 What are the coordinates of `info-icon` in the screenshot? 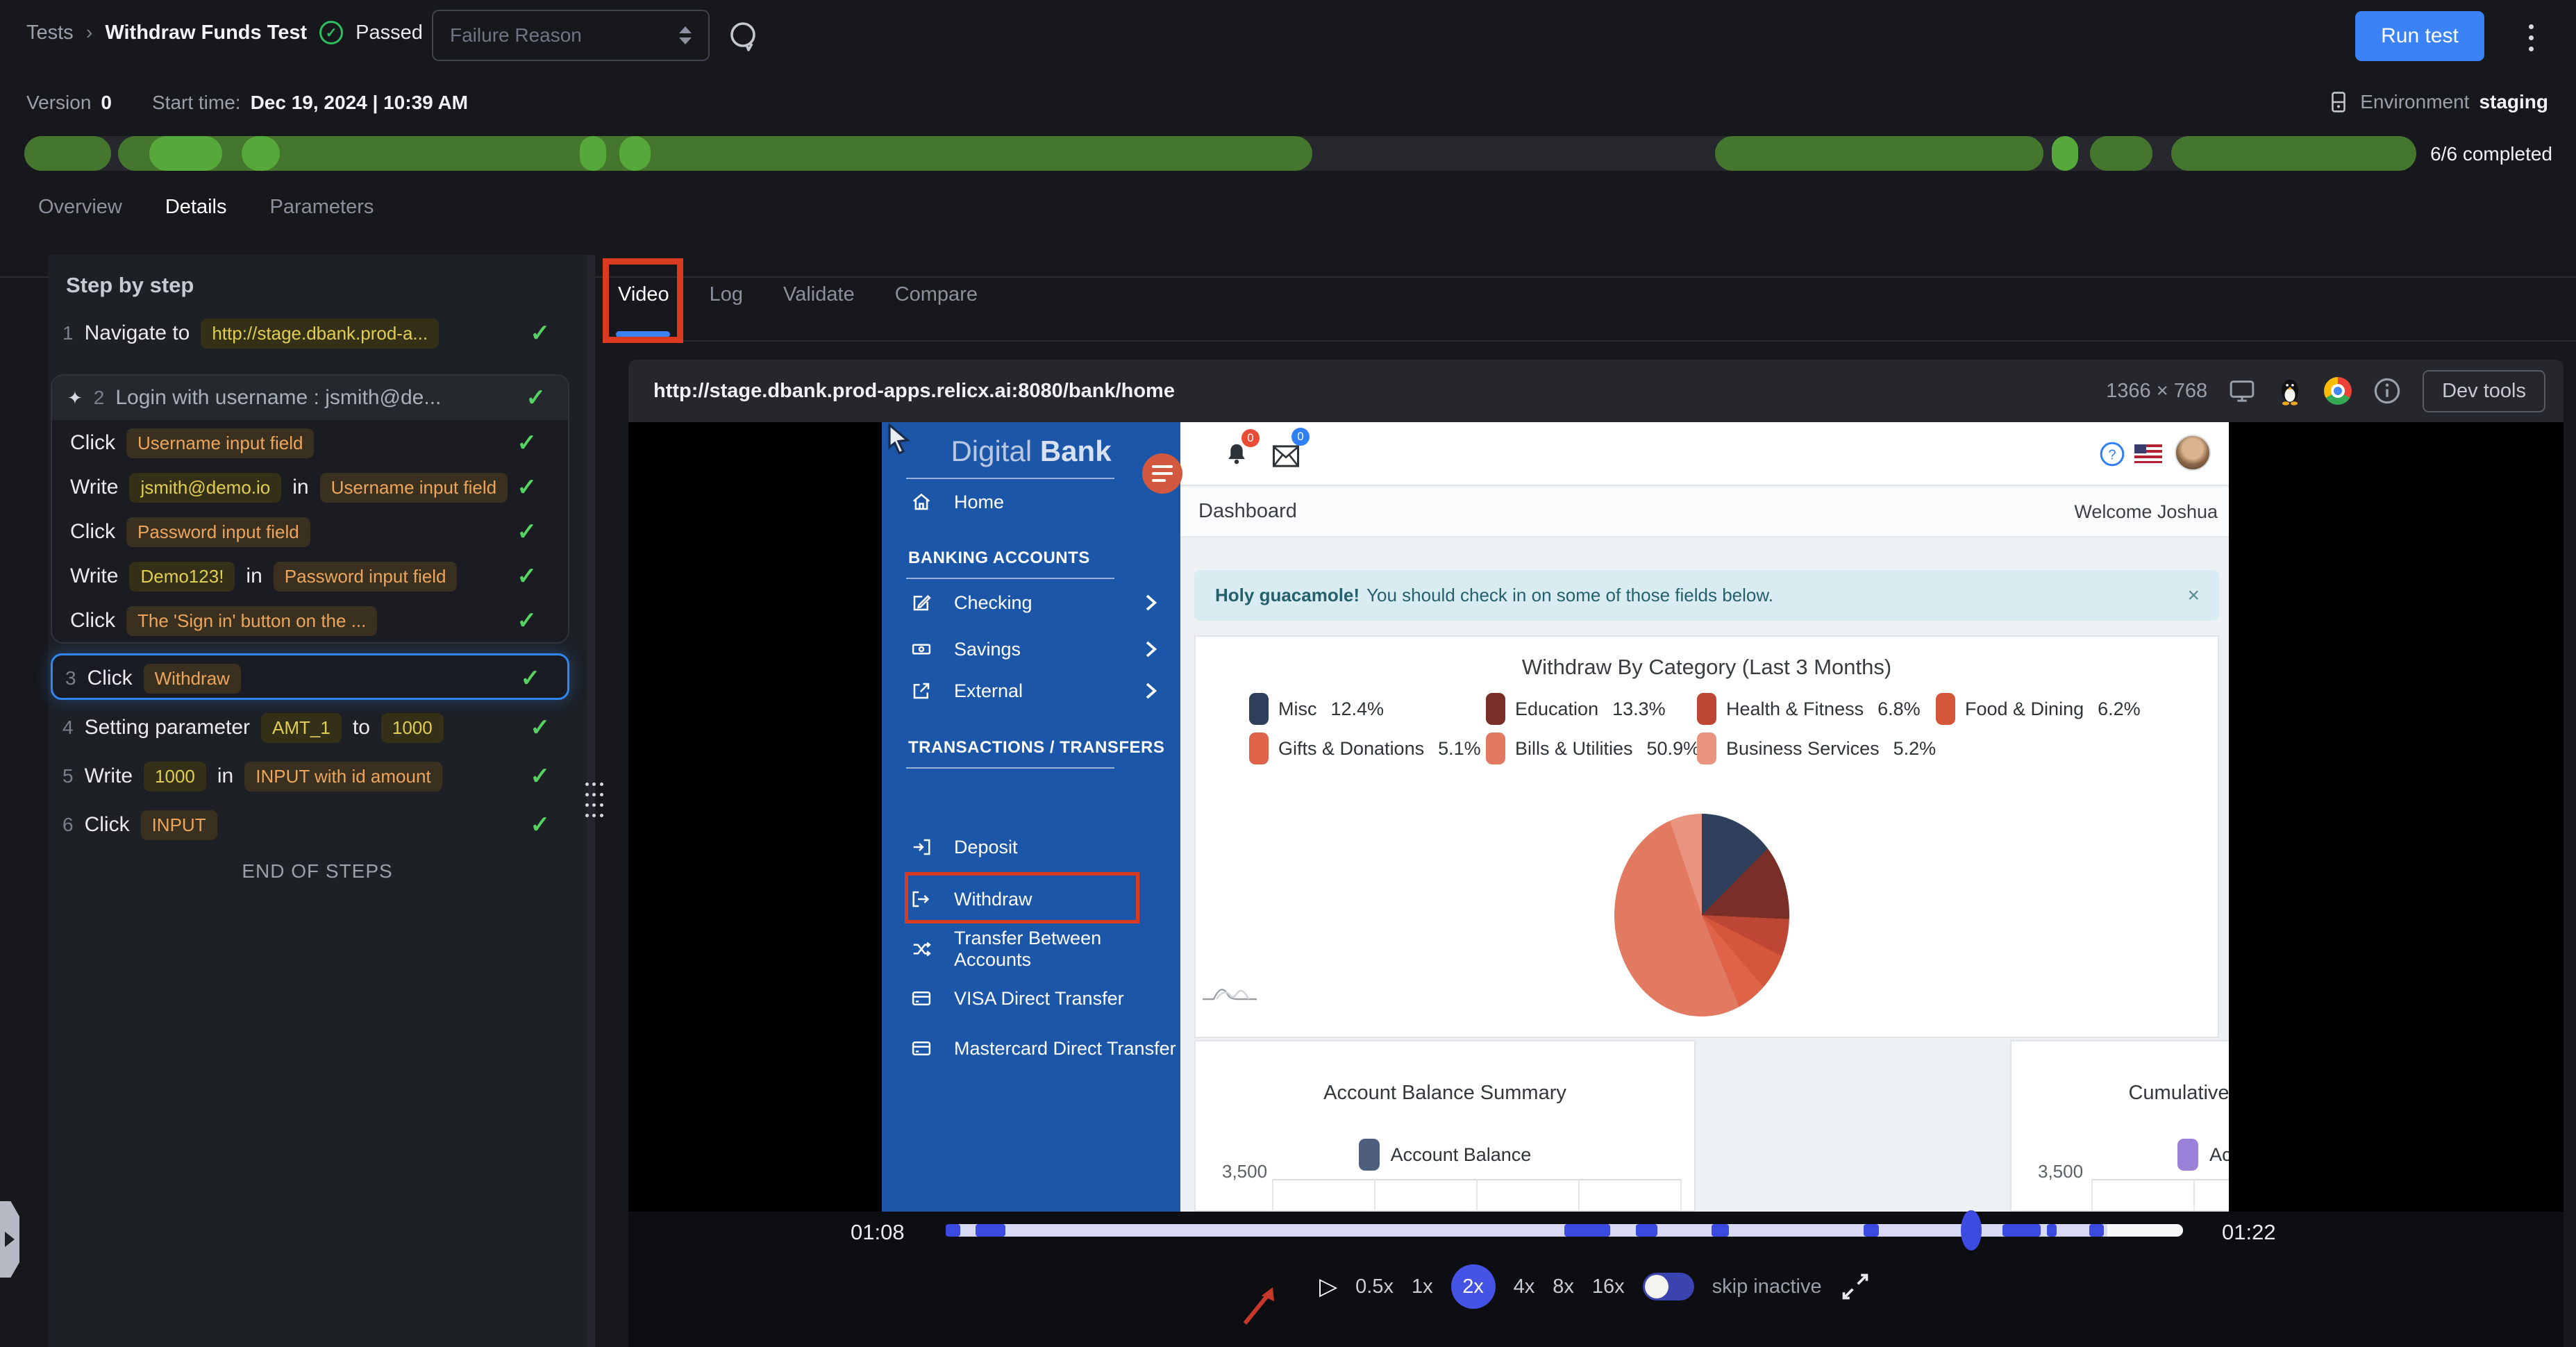 It's located at (2387, 390).